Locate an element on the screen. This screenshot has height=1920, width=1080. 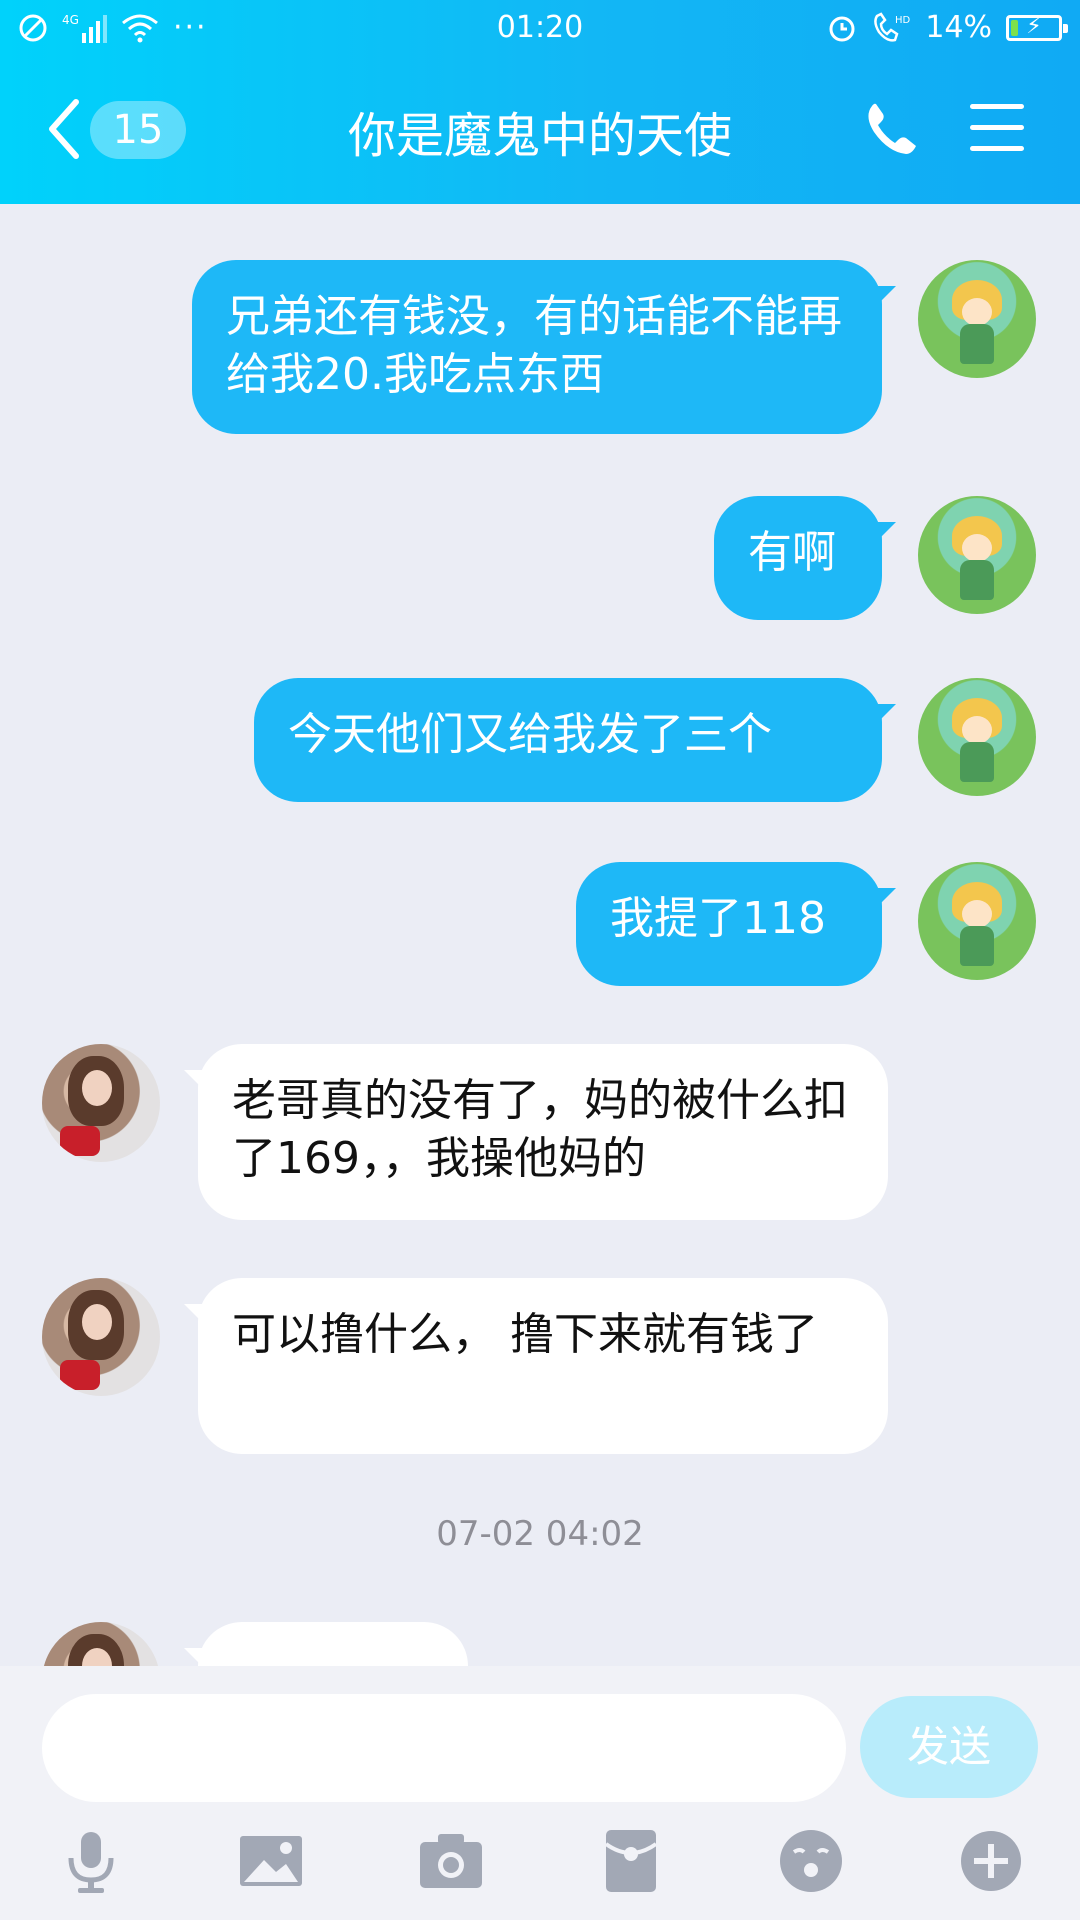
plus-icon is located at coordinates (991, 1861).